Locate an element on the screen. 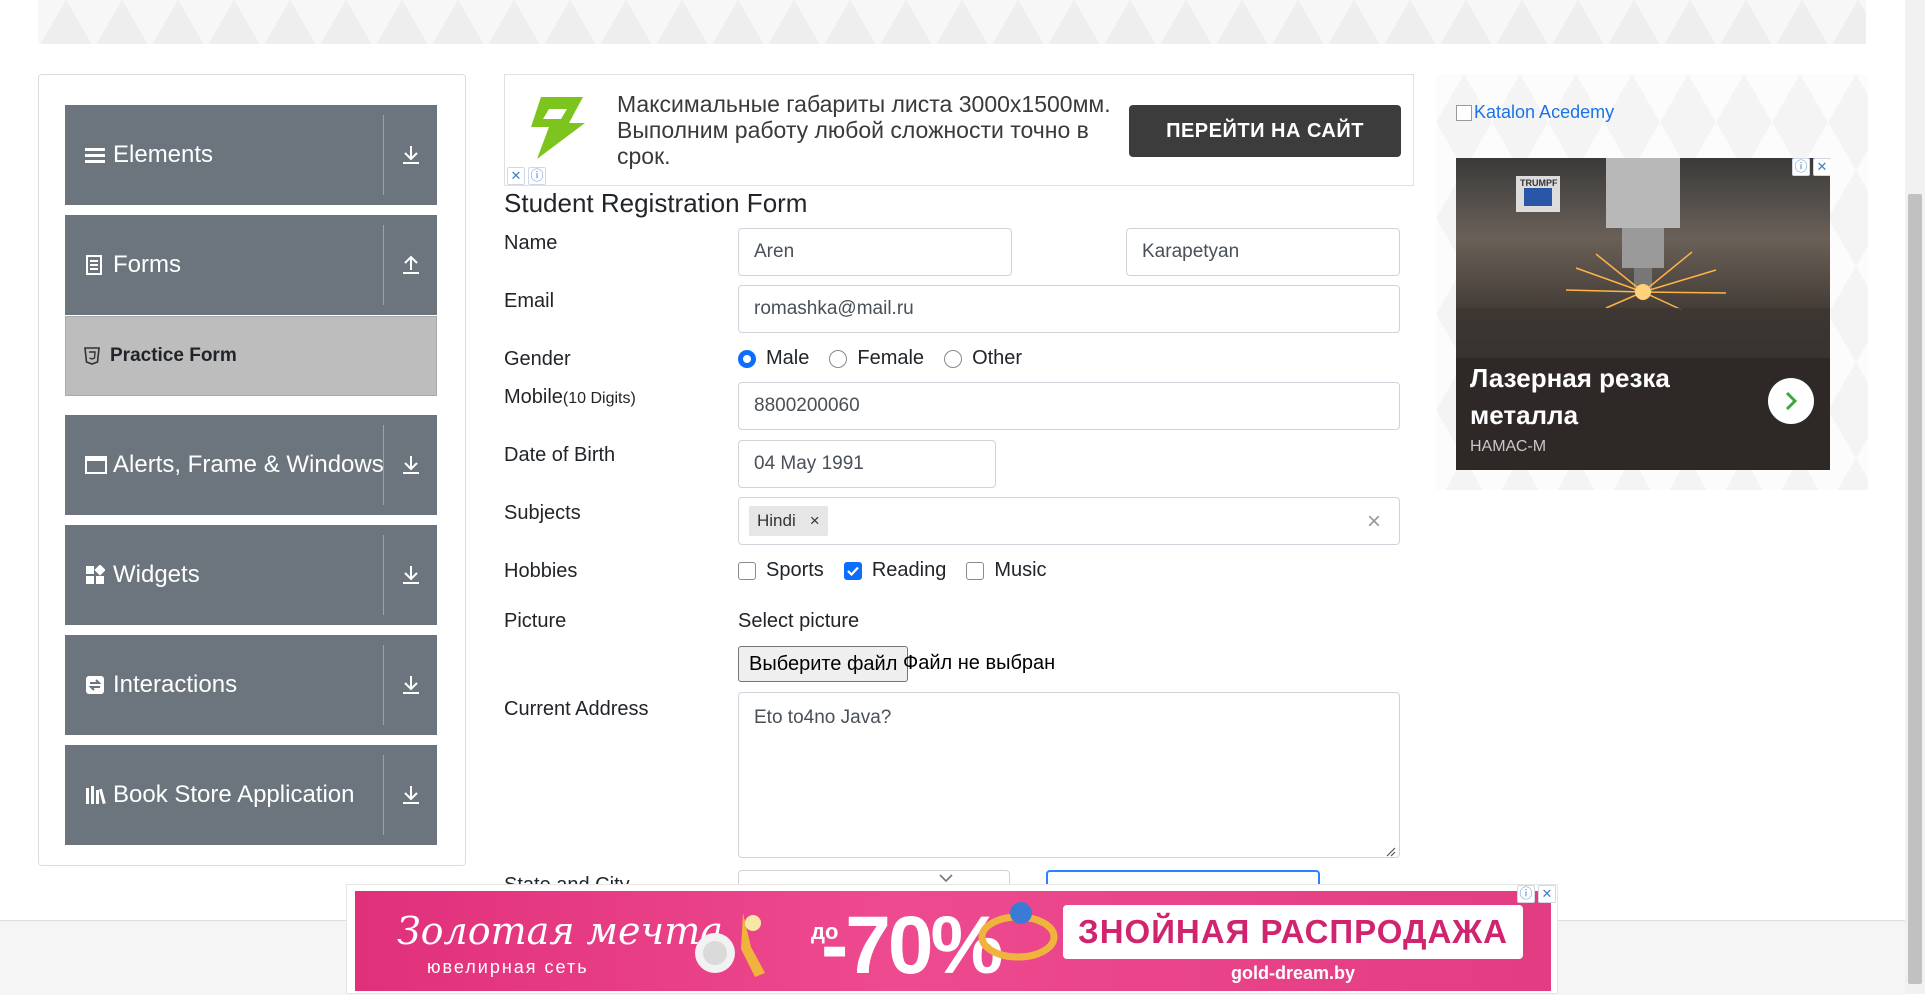 The width and height of the screenshot is (1925, 995). clear-icon: × is located at coordinates (1374, 522).